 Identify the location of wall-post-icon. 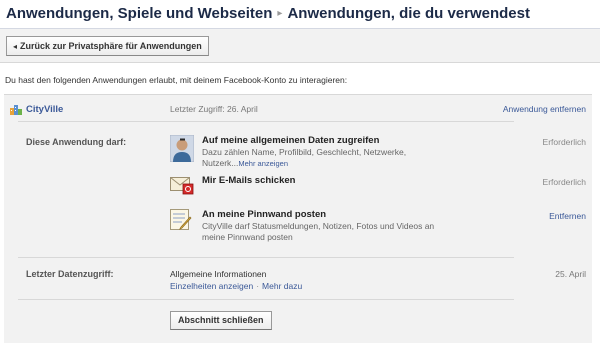
(181, 219).